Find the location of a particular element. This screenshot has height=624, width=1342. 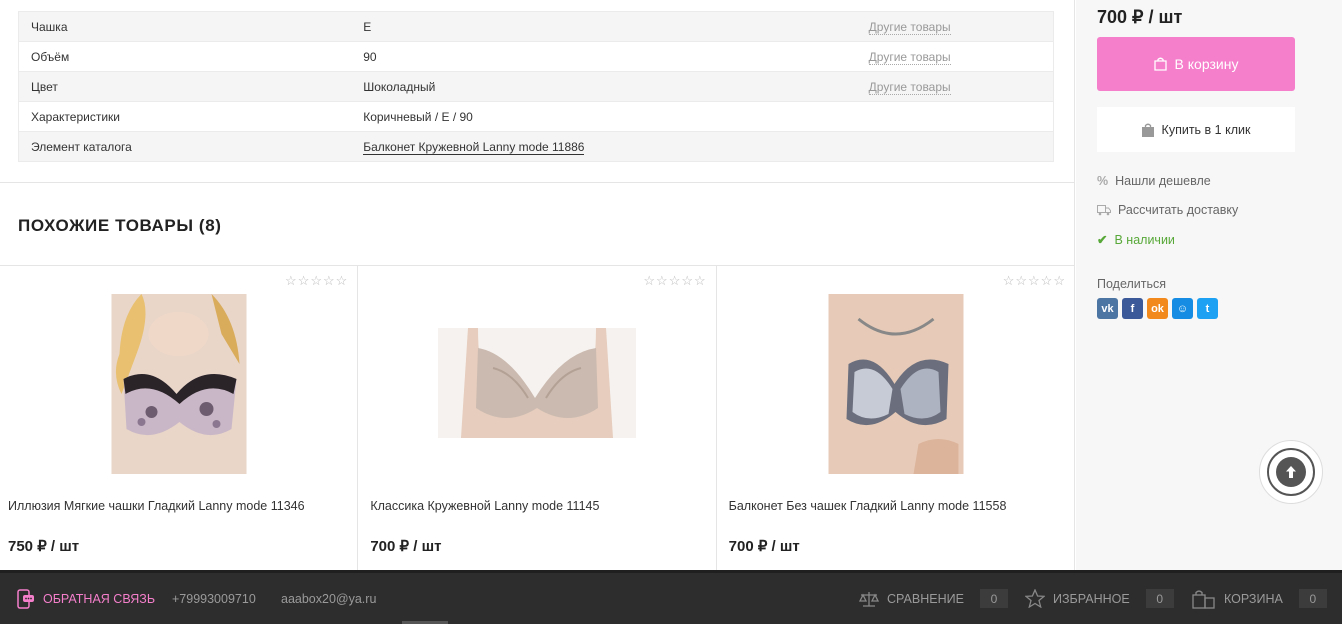

table-row: Объём 90 Другие товары is located at coordinates (536, 56).